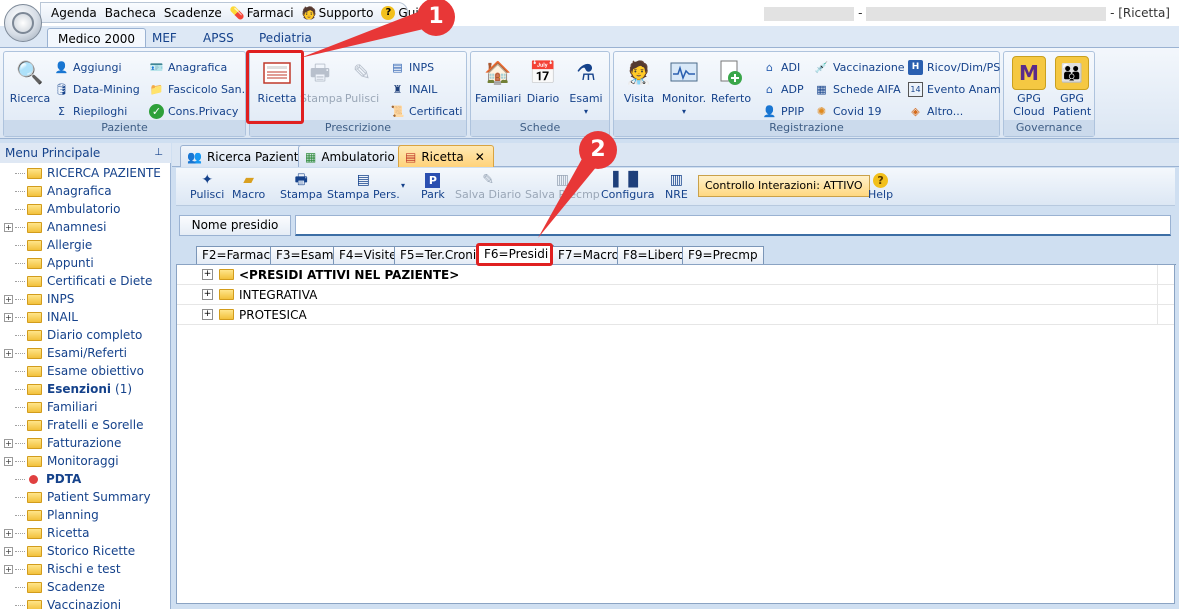  What do you see at coordinates (248, 186) in the screenshot?
I see `toolbar-macro-button: ▰ Macro` at bounding box center [248, 186].